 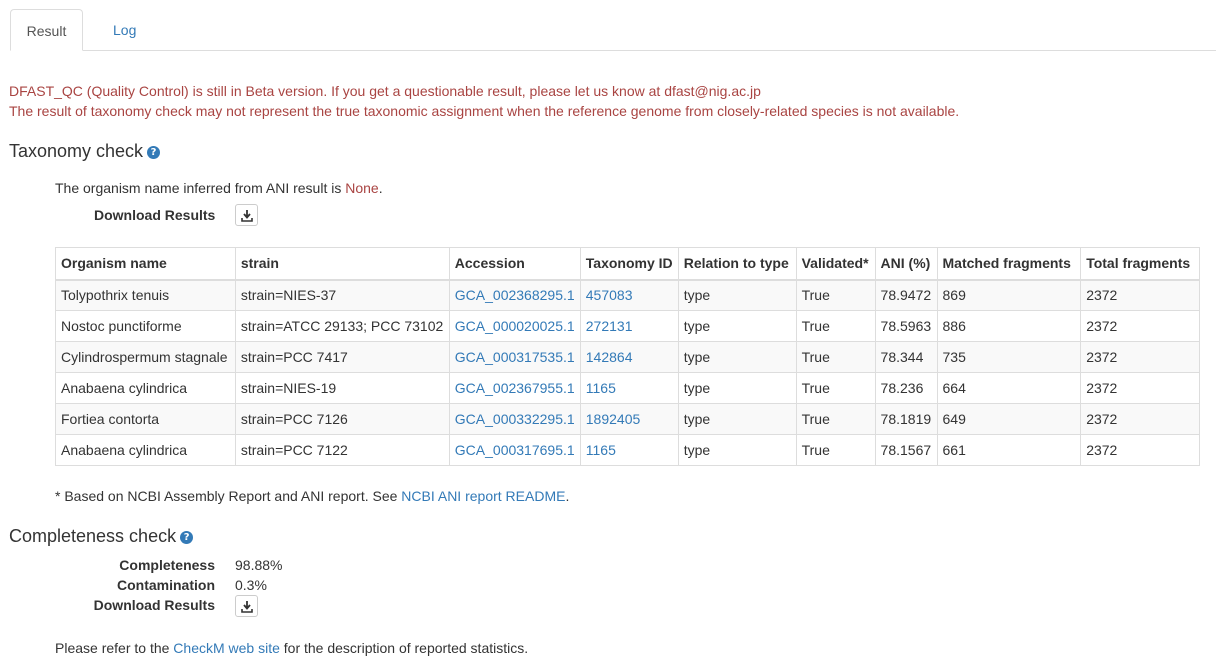 What do you see at coordinates (1009, 295) in the screenshot?
I see `matched-fragments-cell: 869` at bounding box center [1009, 295].